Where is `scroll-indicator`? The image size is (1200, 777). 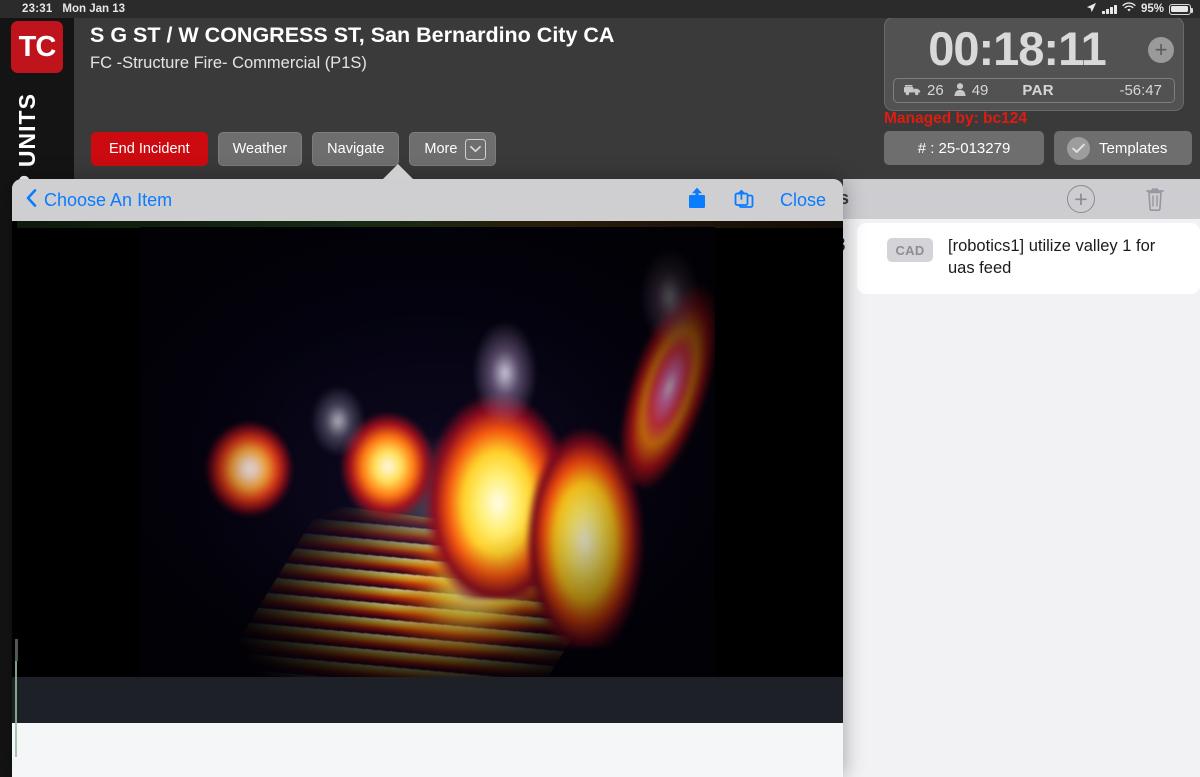 scroll-indicator is located at coordinates (16, 709).